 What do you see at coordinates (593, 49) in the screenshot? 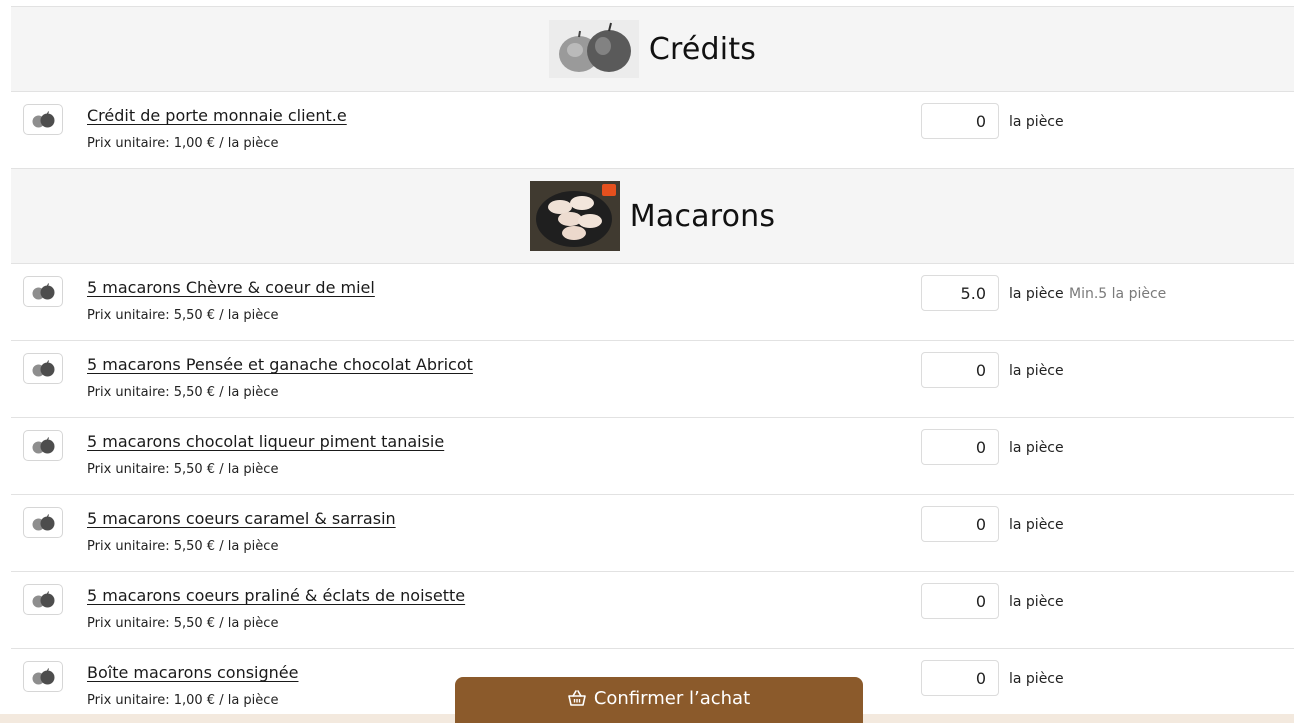
I see `apples-image` at bounding box center [593, 49].